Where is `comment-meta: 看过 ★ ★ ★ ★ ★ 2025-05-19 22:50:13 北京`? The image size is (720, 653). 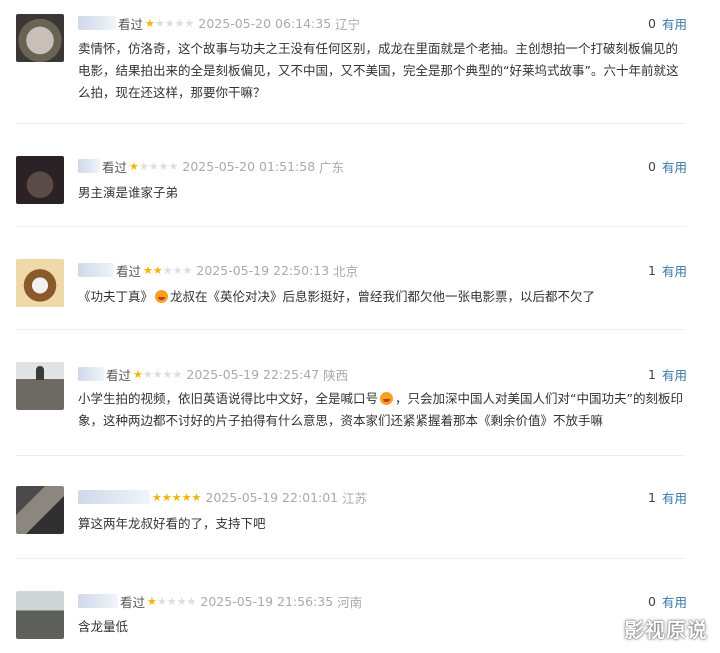
comment-meta: 看过 ★ ★ ★ ★ ★ 2025-05-19 22:50:13 北京 is located at coordinates (218, 270).